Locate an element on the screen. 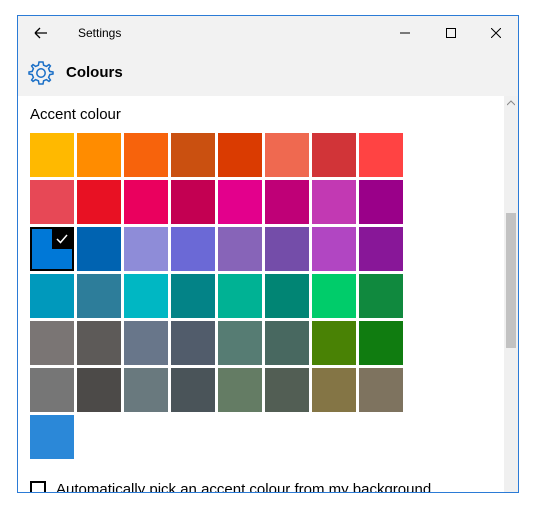 The height and width of the screenshot is (516, 540). page-header: Colours is located at coordinates (268, 73).